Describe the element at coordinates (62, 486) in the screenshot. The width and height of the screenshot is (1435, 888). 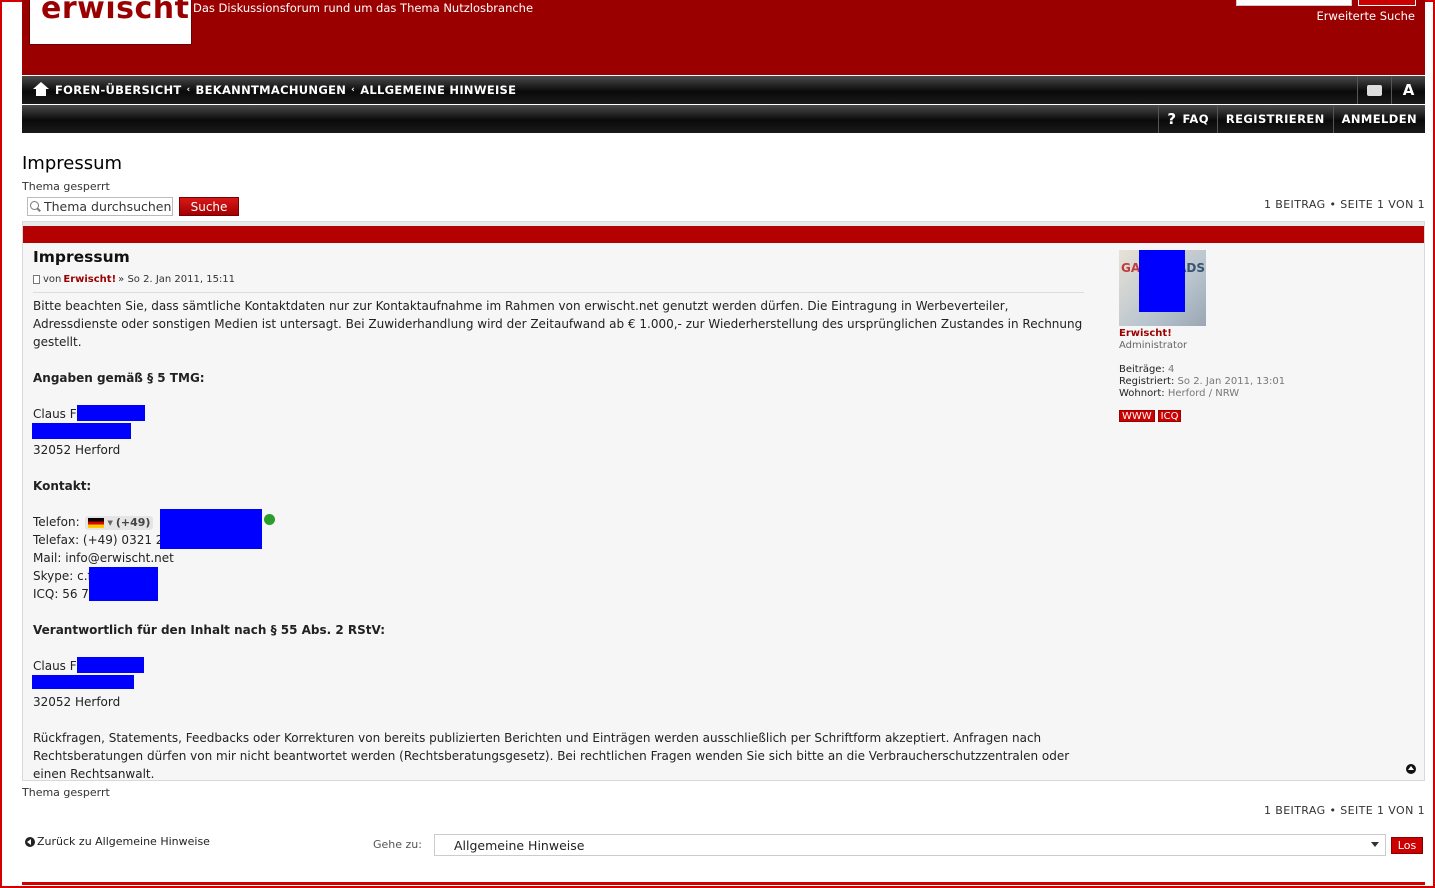
I see `section-heading: Kontakt:` at that location.